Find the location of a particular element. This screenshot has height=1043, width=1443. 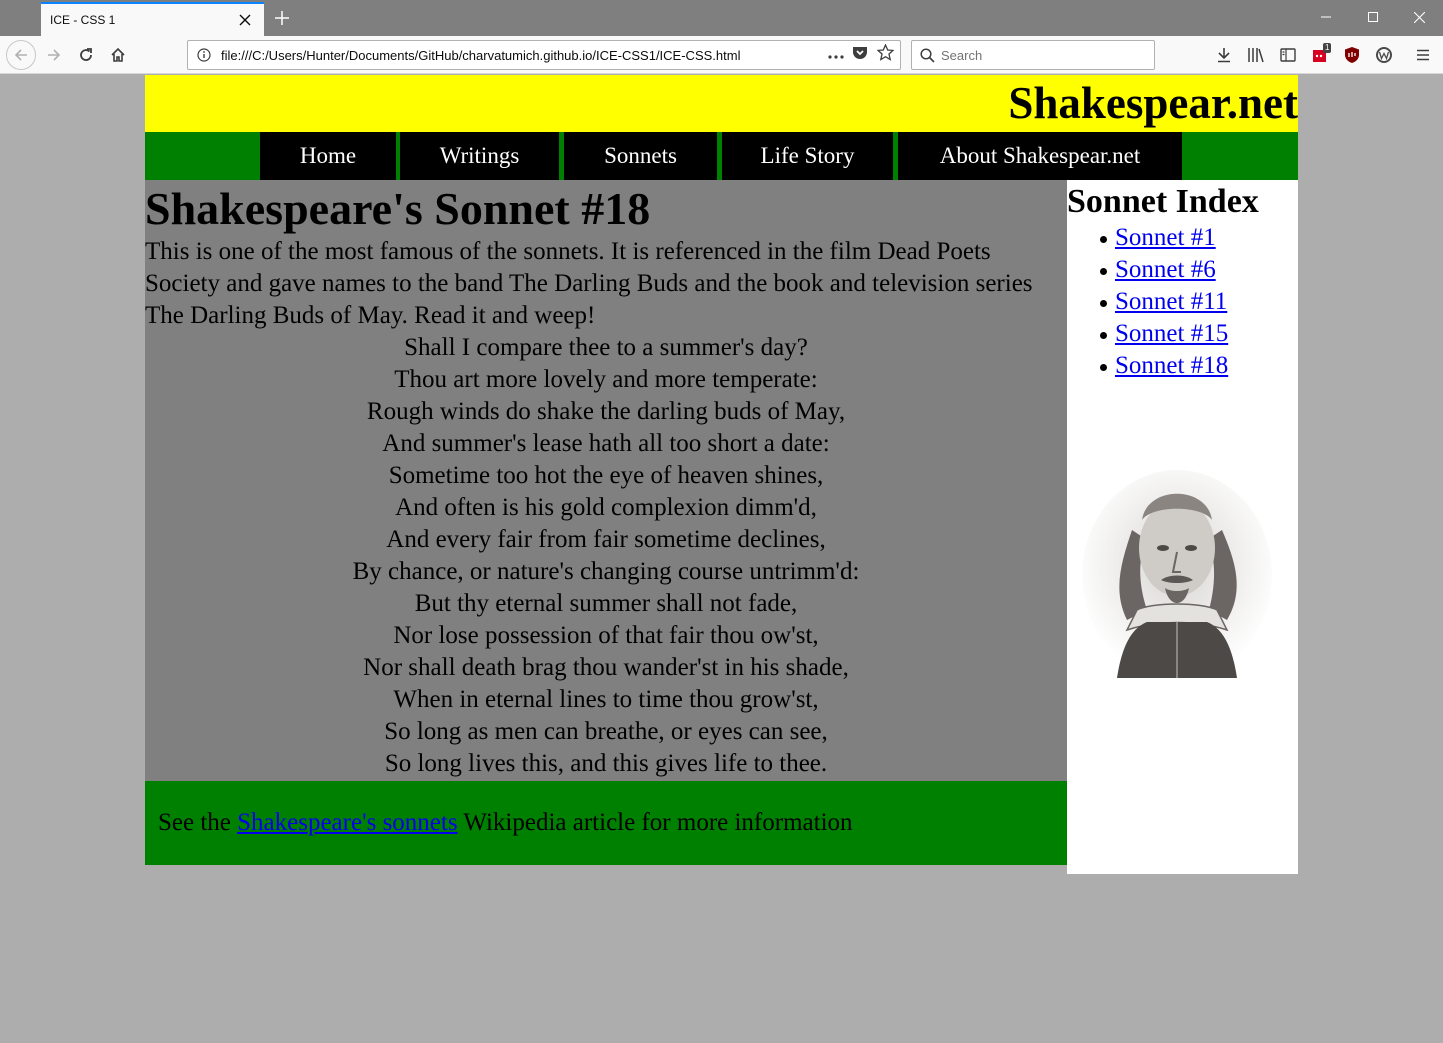

sidebar-heading: Sonnet Index is located at coordinates (1163, 201).